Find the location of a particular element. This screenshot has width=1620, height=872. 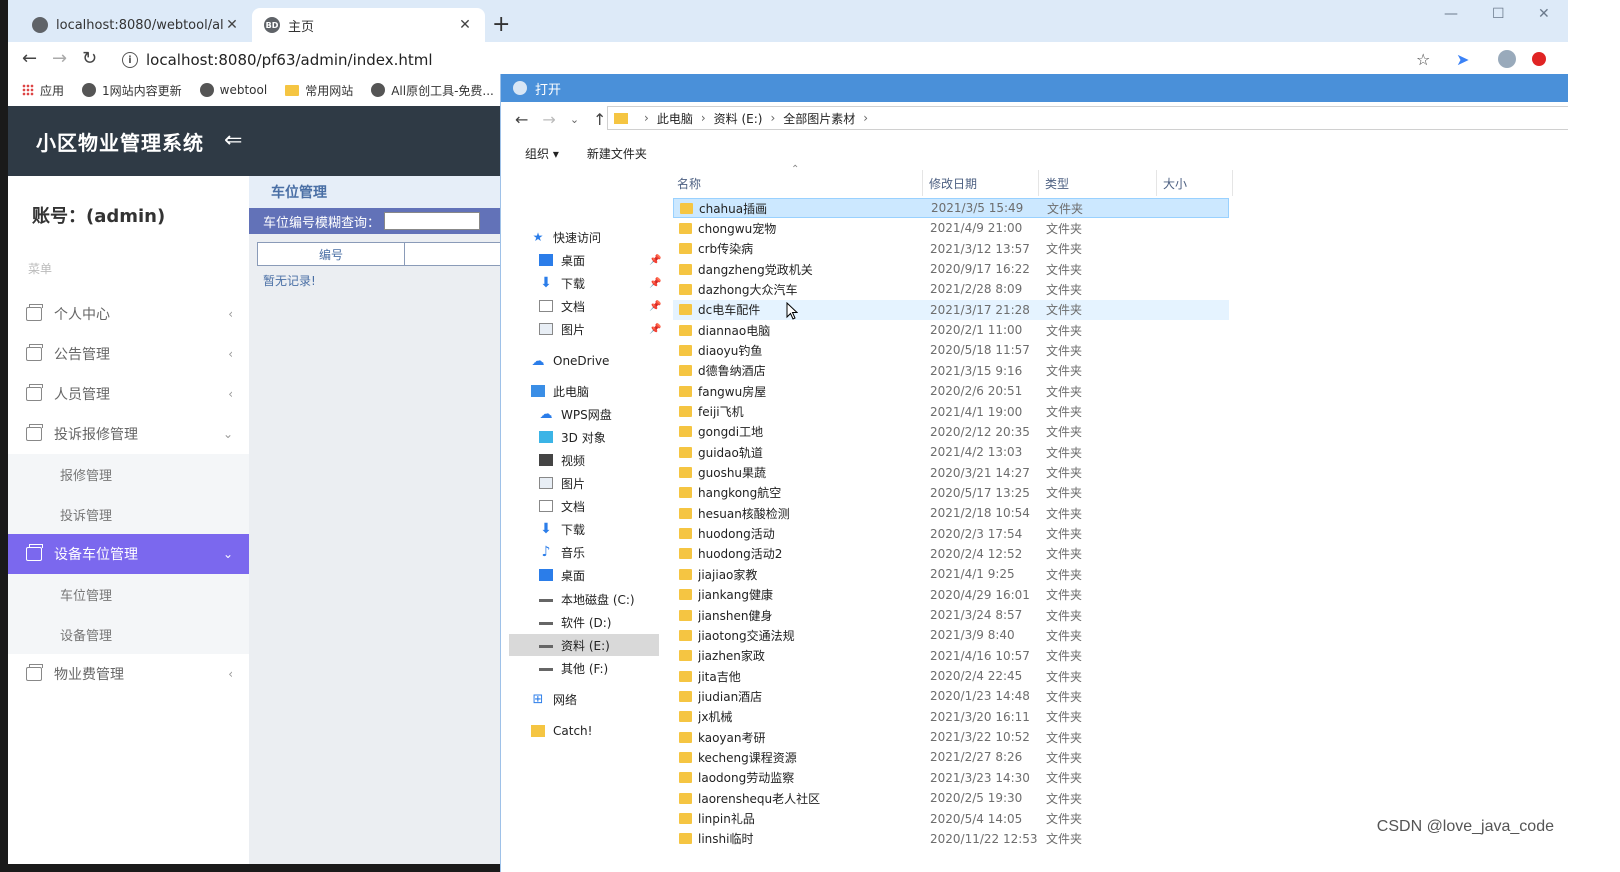

nav-item: 此电脑 is located at coordinates (595, 391).